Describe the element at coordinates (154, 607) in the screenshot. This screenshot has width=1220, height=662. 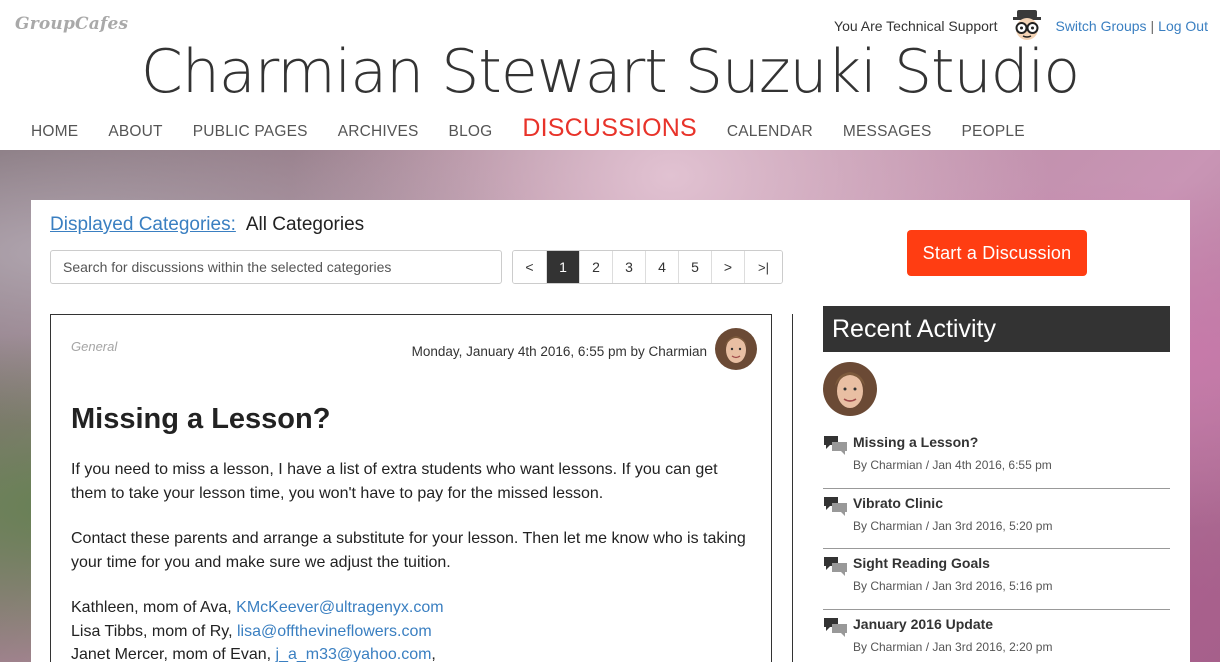
I see `contact-name: Kathleen, mom of Ava,` at that location.